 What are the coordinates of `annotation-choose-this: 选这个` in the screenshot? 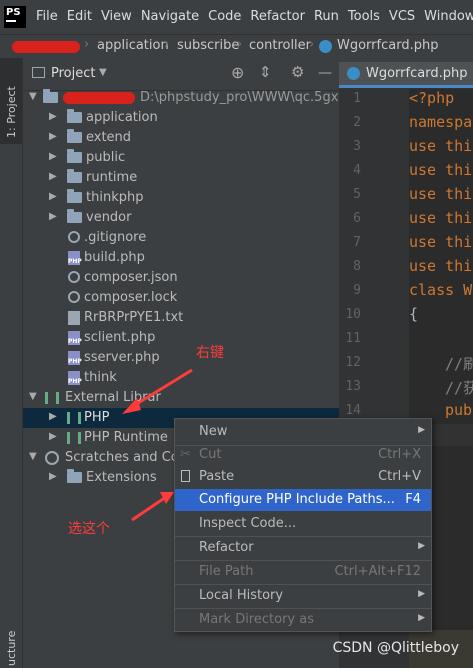 It's located at (89, 529).